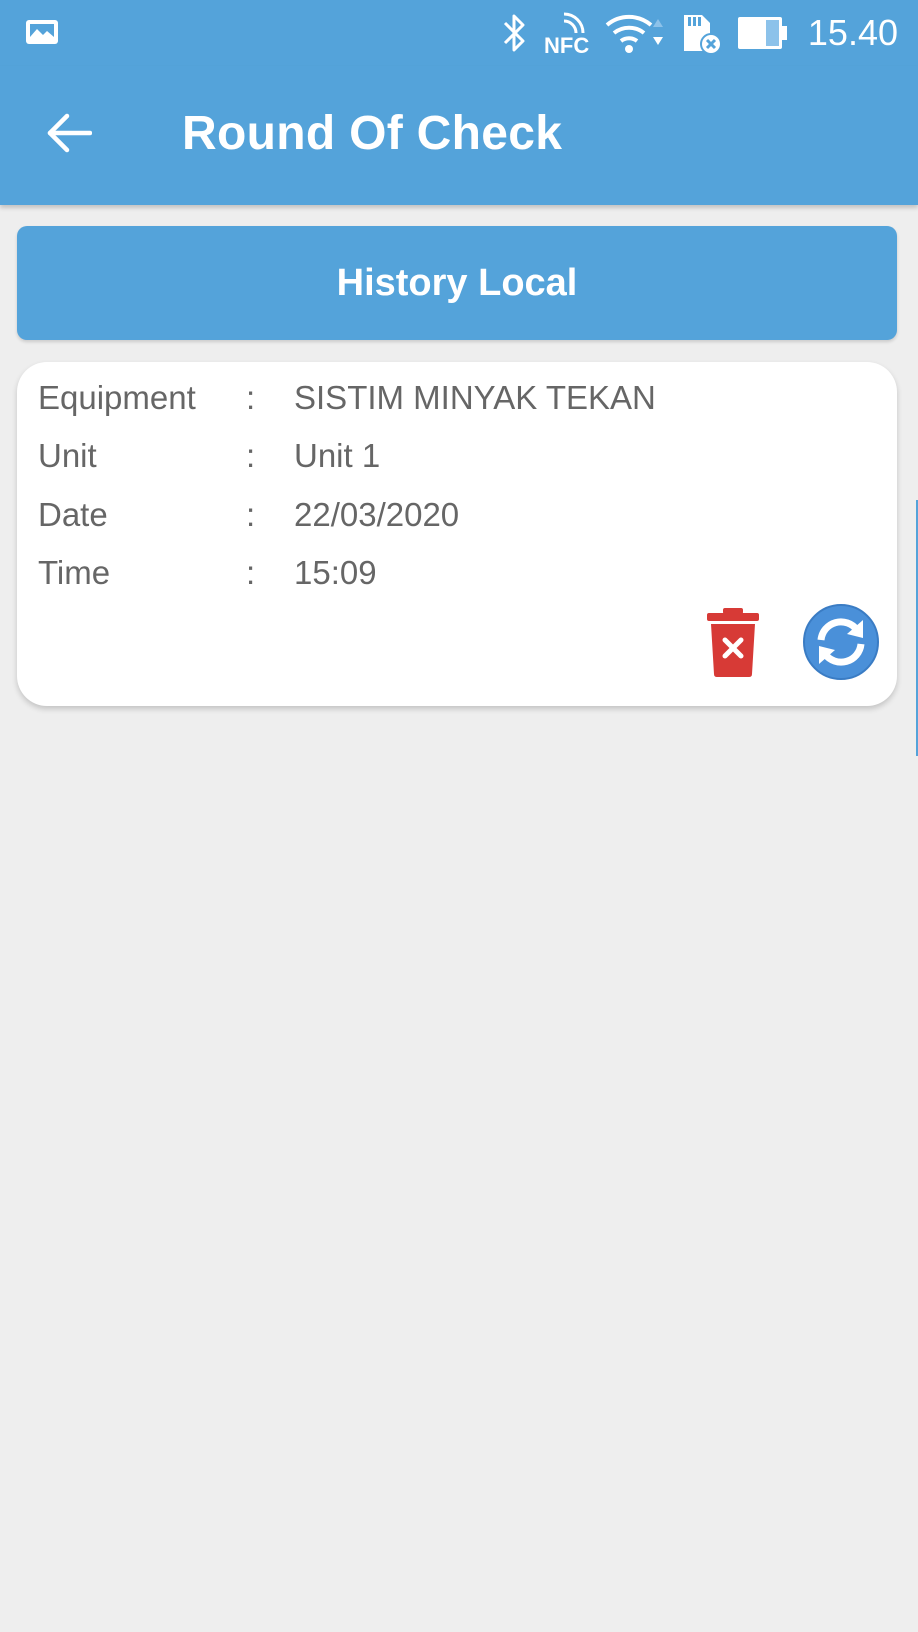 The width and height of the screenshot is (918, 1632). I want to click on arrow-left-icon, so click(69, 135).